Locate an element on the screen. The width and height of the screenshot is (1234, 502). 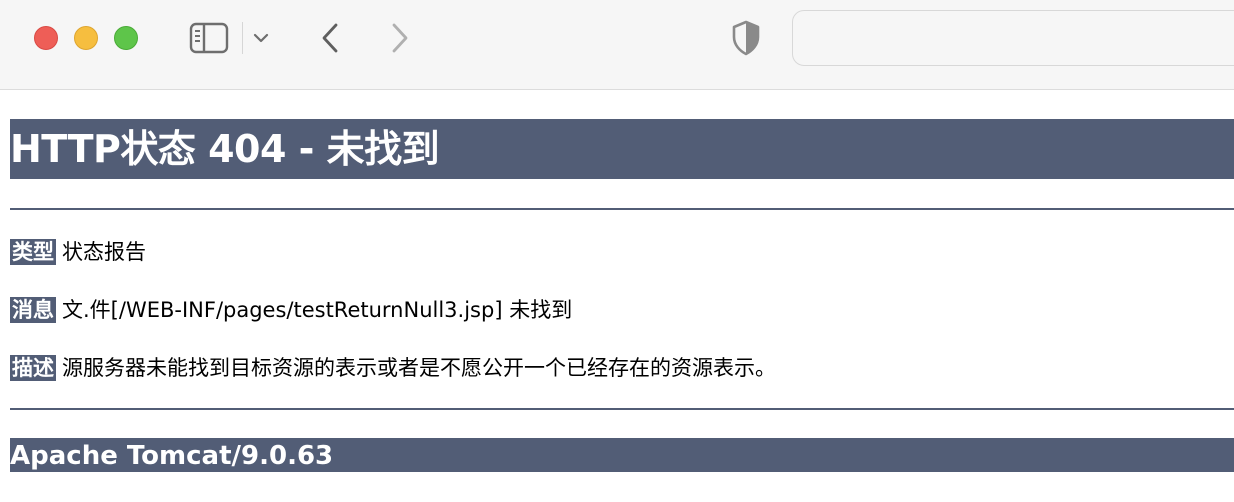
sidebar-toggle-button is located at coordinates (209, 38).